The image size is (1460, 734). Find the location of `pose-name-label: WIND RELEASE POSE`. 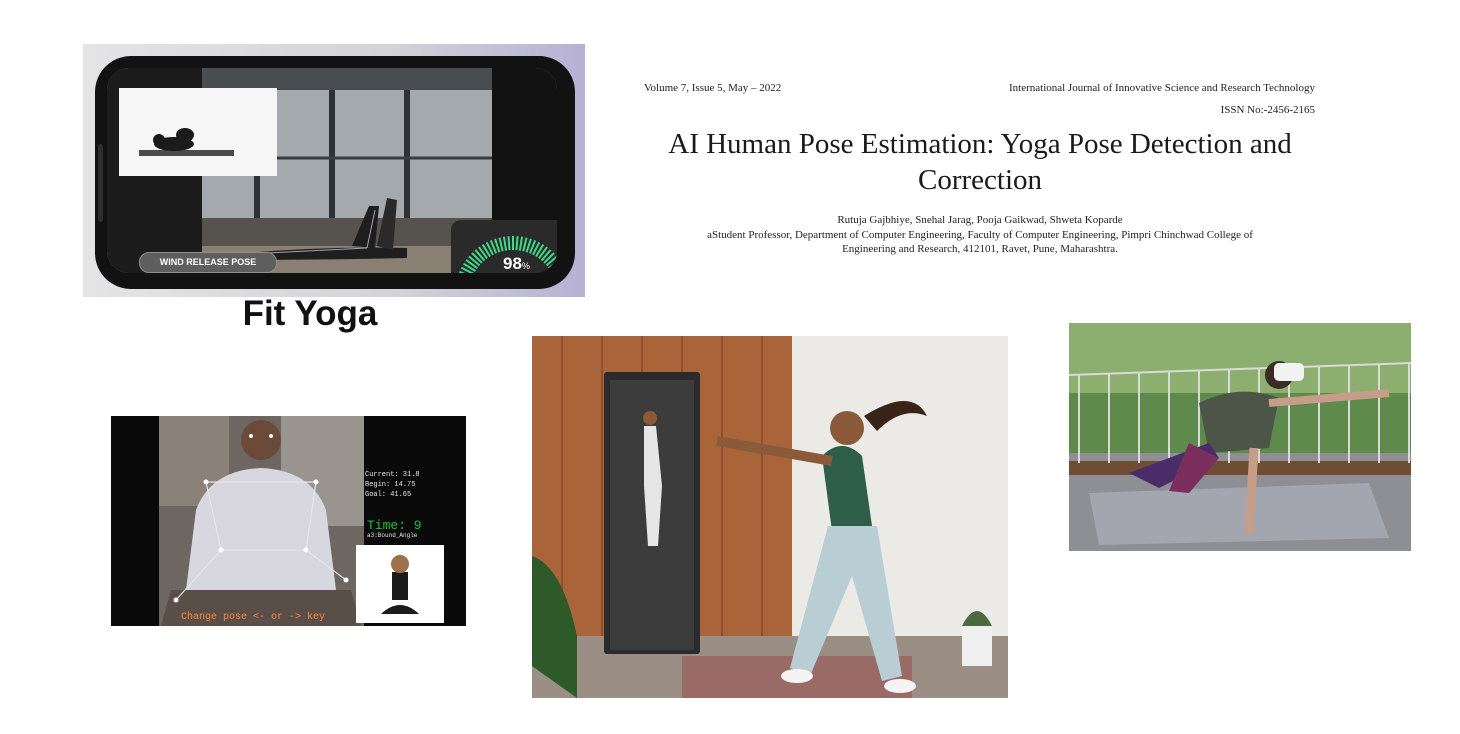

pose-name-label: WIND RELEASE POSE is located at coordinates (208, 262).